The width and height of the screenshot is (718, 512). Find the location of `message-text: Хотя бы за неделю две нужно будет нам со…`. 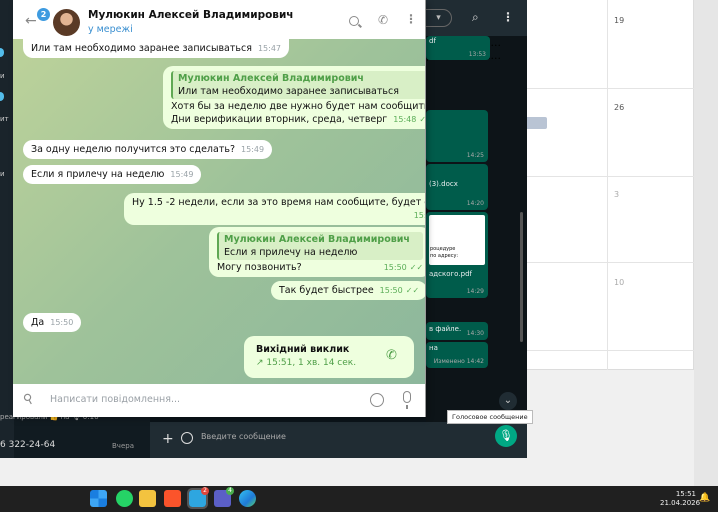

message-text: Хотя бы за неделю две нужно будет нам со… is located at coordinates (298, 106).